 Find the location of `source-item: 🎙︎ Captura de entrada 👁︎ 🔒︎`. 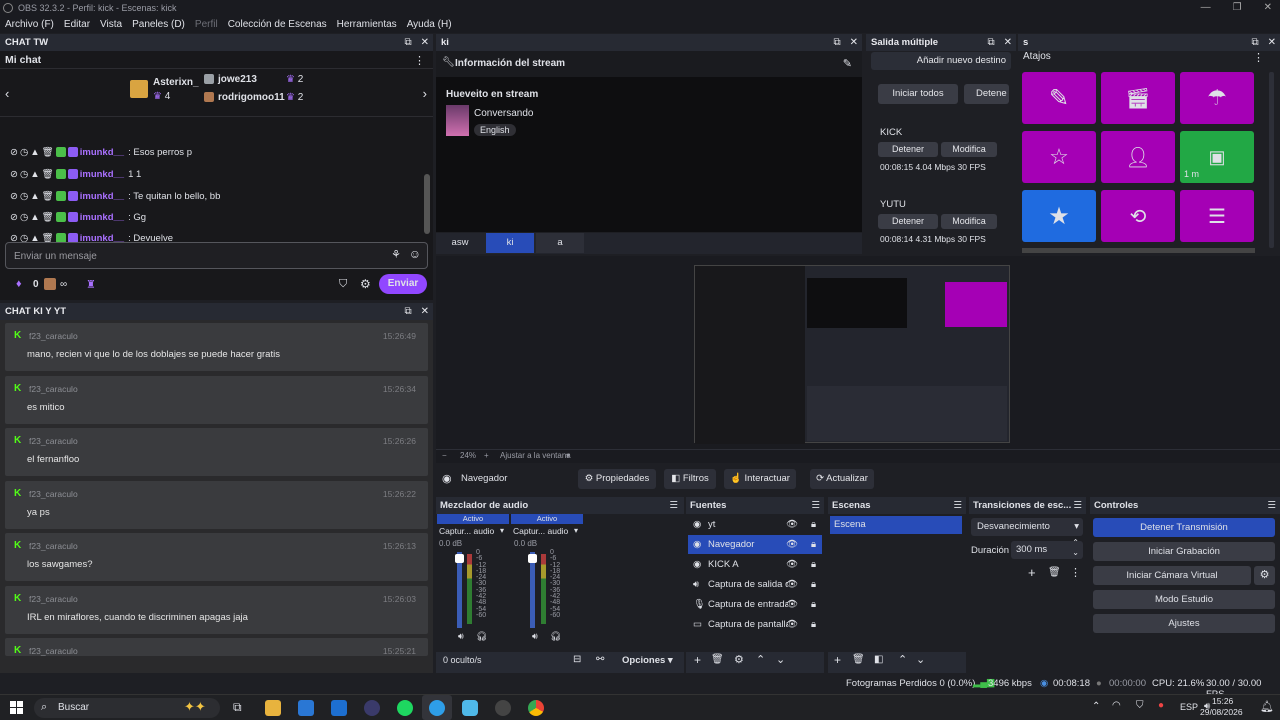

source-item: 🎙︎ Captura de entrada 👁︎ 🔒︎ is located at coordinates (755, 604).